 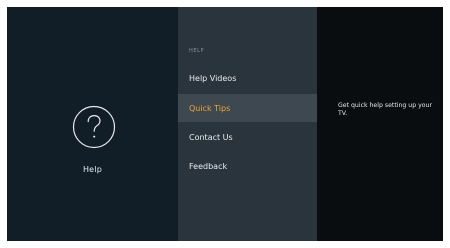 What do you see at coordinates (385, 109) in the screenshot?
I see `item-description: Get quick help setting up your TV.` at bounding box center [385, 109].